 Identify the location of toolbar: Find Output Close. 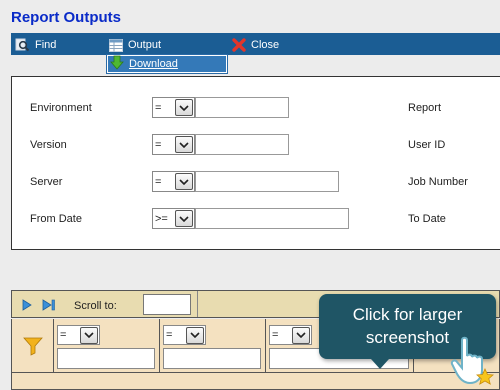
(255, 44).